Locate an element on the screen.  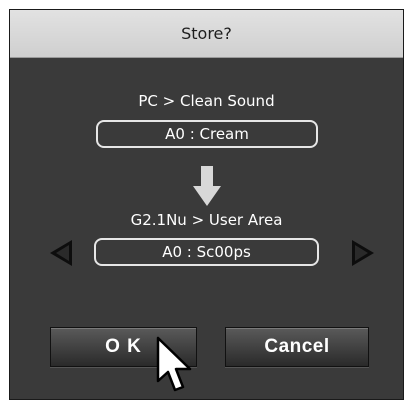
dialog-title: Store? is located at coordinates (206, 34).